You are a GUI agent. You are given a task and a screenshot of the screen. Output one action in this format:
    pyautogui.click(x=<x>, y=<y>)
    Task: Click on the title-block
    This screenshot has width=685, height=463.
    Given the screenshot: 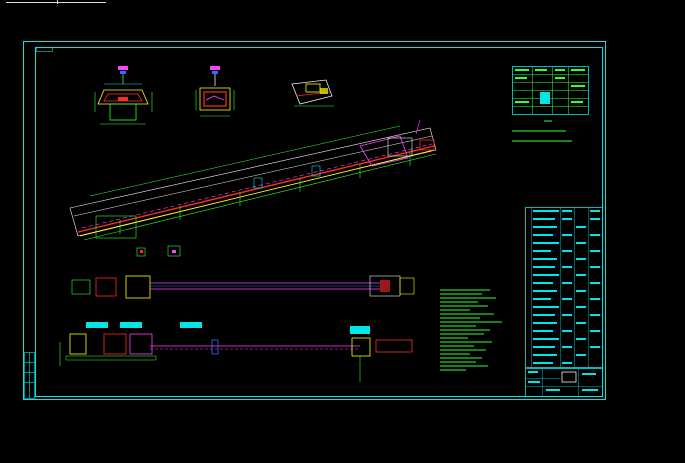 What is the action you would take?
    pyautogui.click(x=564, y=382)
    